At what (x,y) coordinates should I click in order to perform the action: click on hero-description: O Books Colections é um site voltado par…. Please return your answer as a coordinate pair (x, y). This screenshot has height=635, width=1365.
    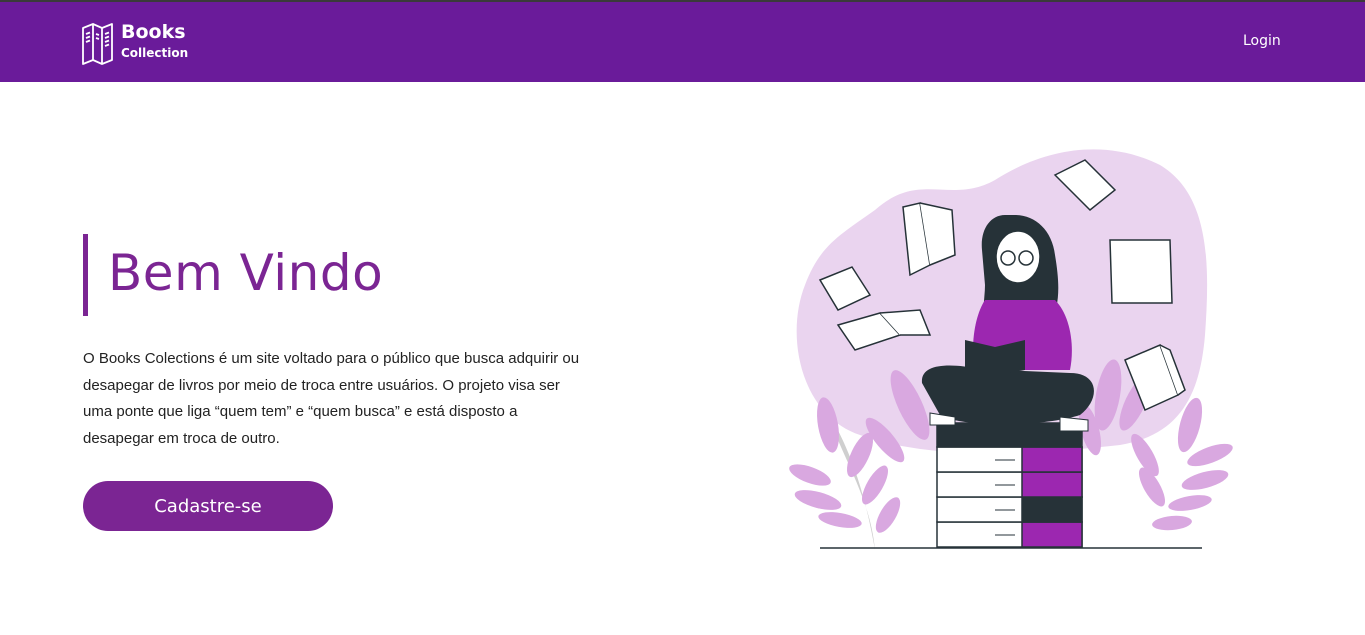
    Looking at the image, I should click on (331, 398).